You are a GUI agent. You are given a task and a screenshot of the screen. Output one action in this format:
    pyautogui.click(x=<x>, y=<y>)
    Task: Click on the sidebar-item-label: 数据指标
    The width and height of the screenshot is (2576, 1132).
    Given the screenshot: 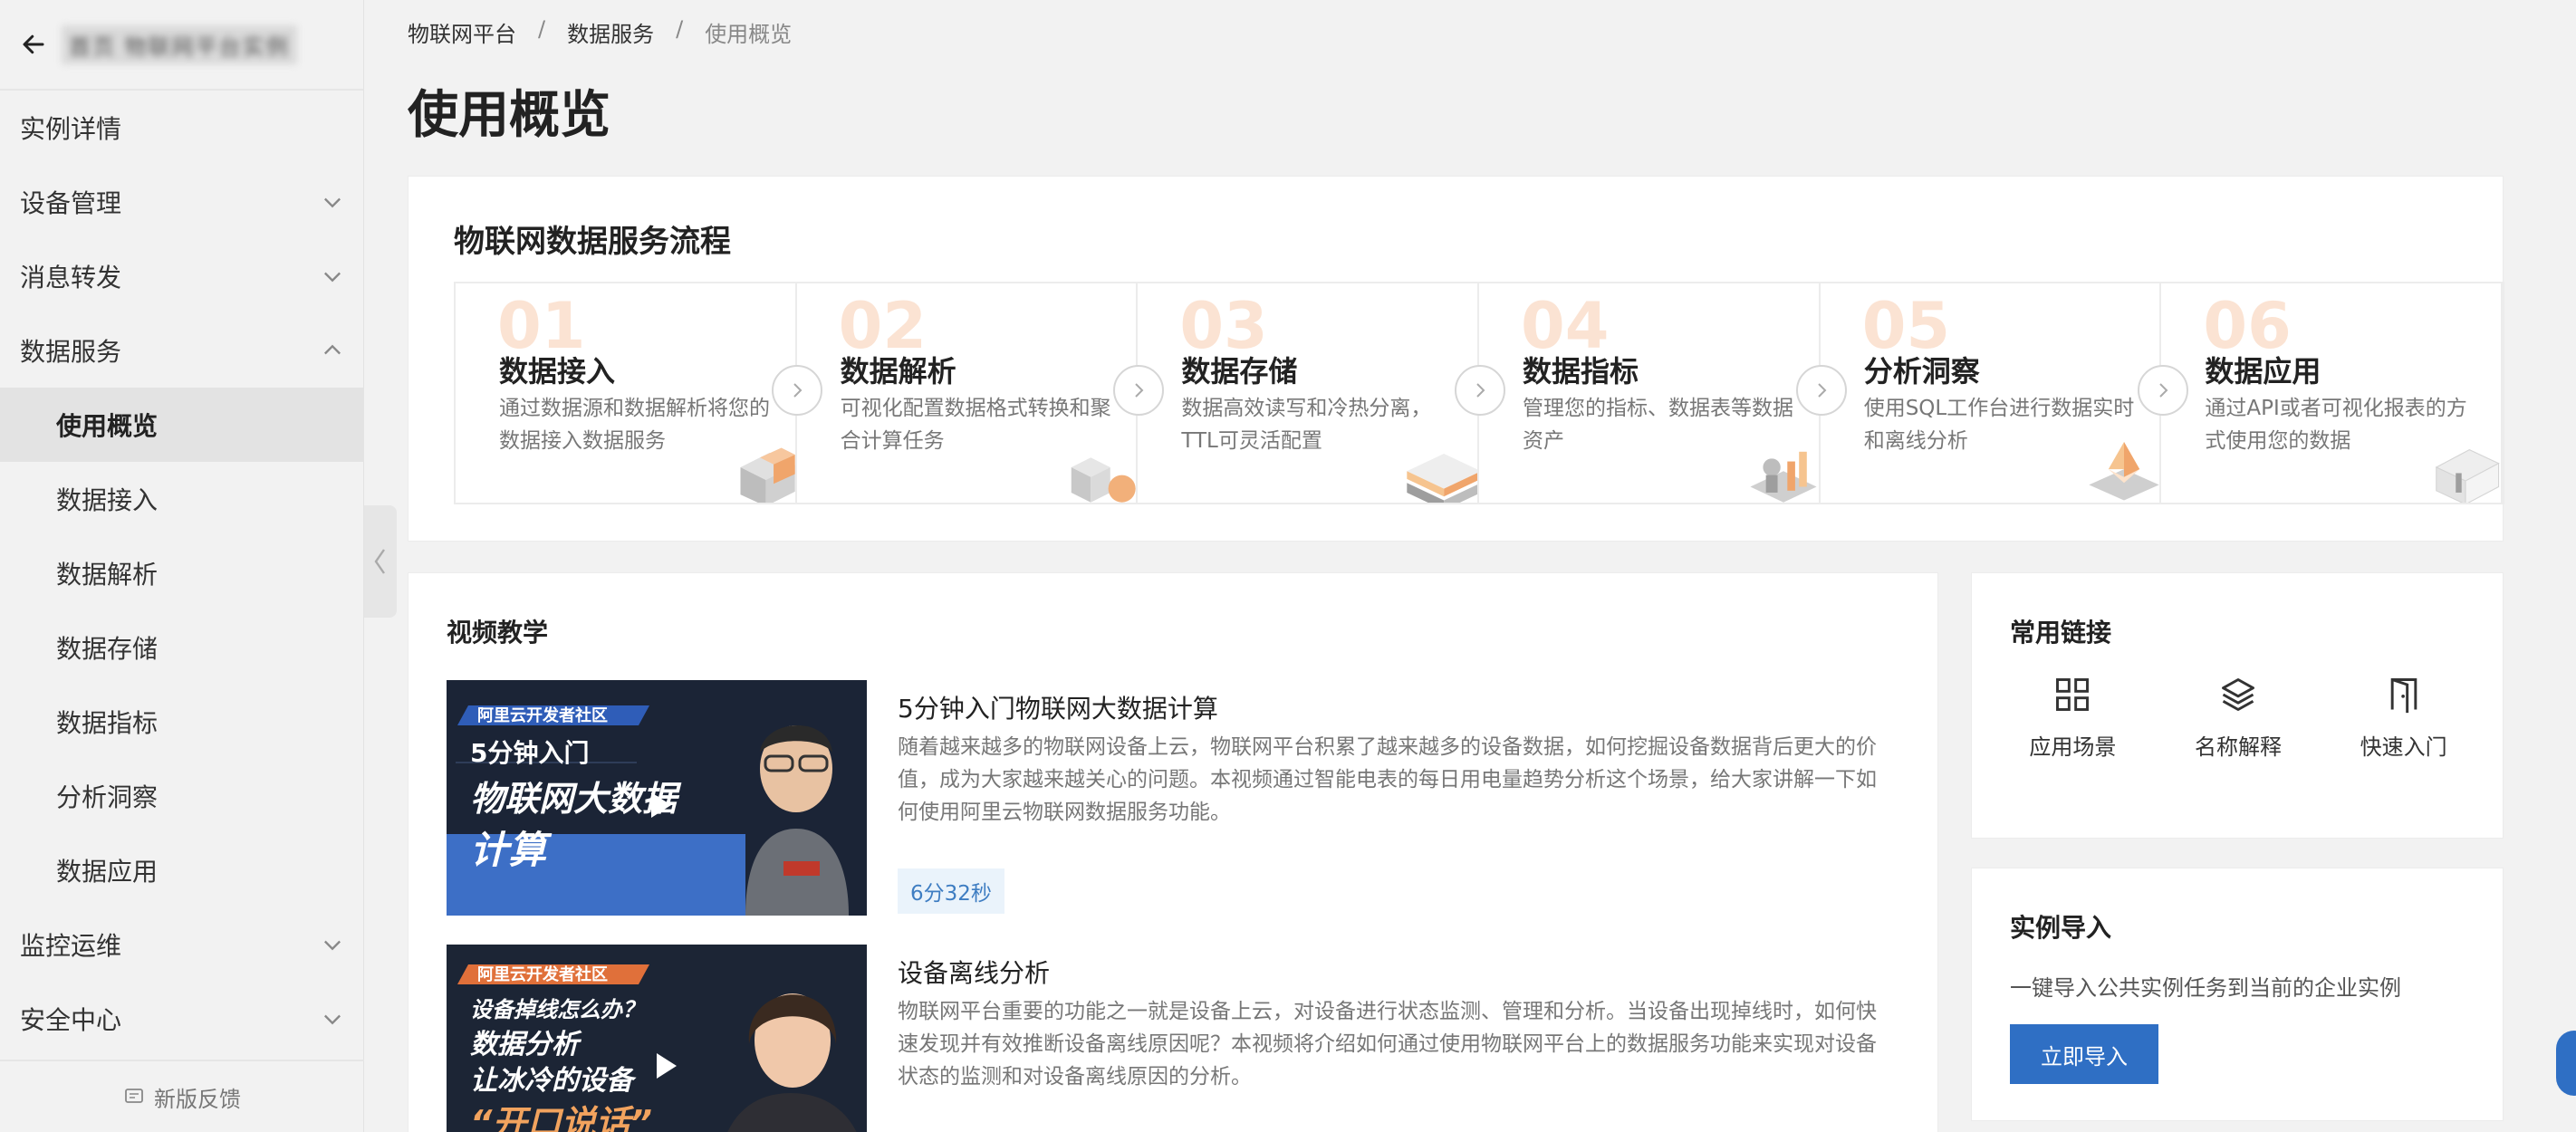 What is the action you would take?
    pyautogui.click(x=107, y=723)
    